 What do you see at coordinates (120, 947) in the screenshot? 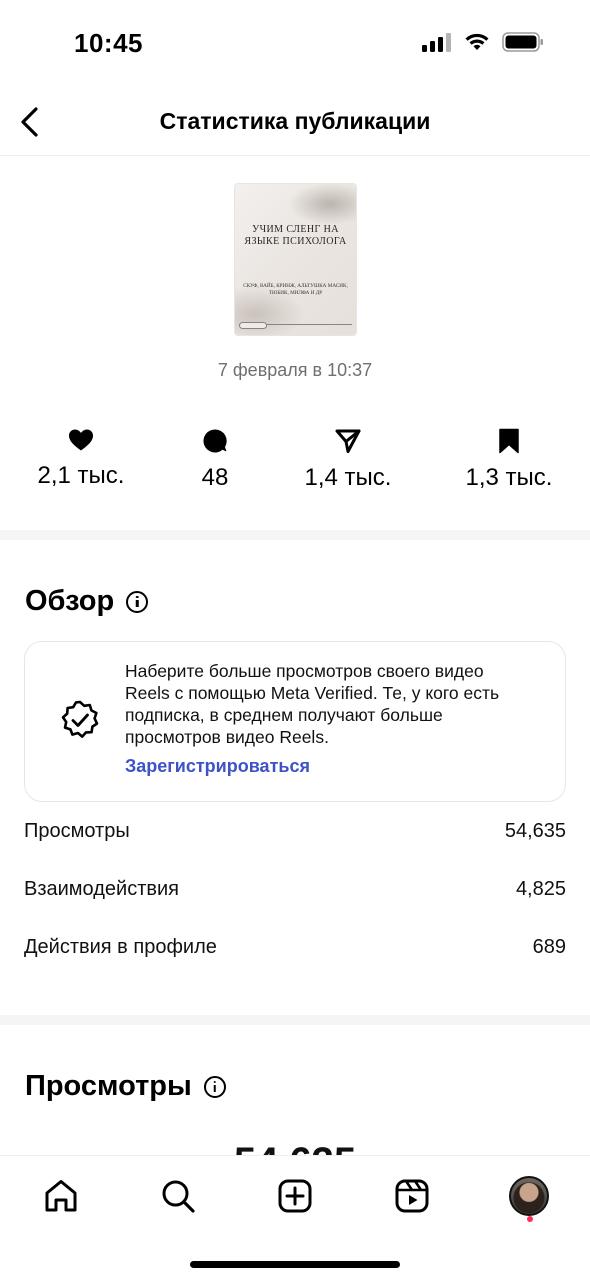
I see `stat-label: Действия в профиле` at bounding box center [120, 947].